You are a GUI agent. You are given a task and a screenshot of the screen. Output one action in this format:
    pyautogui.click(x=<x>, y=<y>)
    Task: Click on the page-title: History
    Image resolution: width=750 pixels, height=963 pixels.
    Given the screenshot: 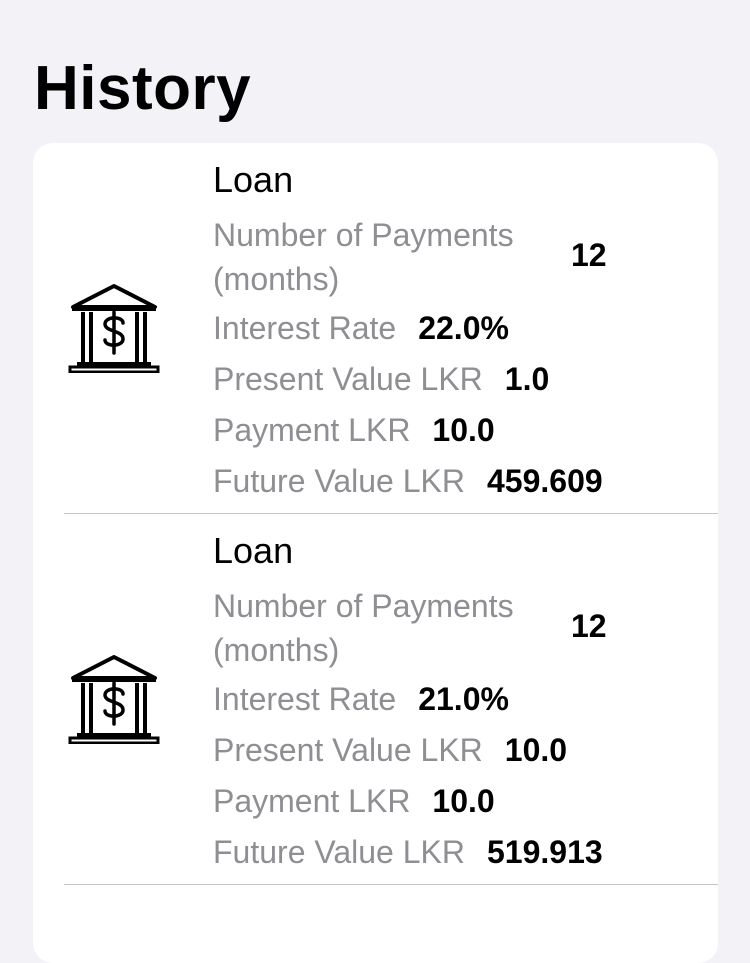 What is the action you would take?
    pyautogui.click(x=143, y=88)
    